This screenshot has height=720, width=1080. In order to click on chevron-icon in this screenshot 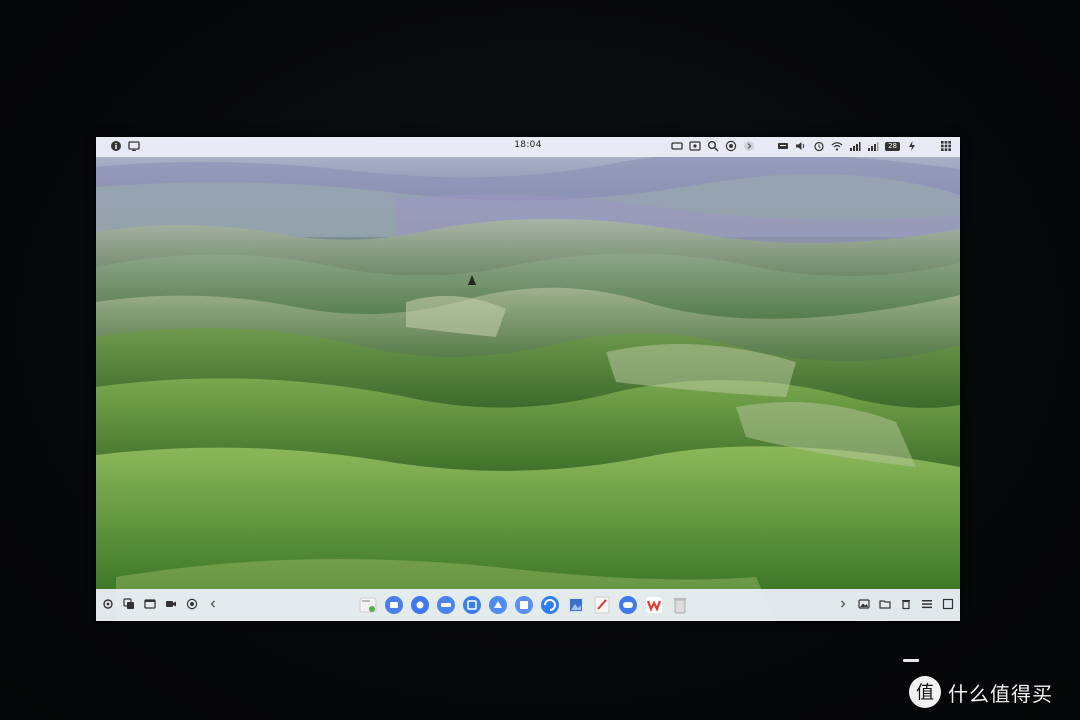, I will do `click(749, 146)`.